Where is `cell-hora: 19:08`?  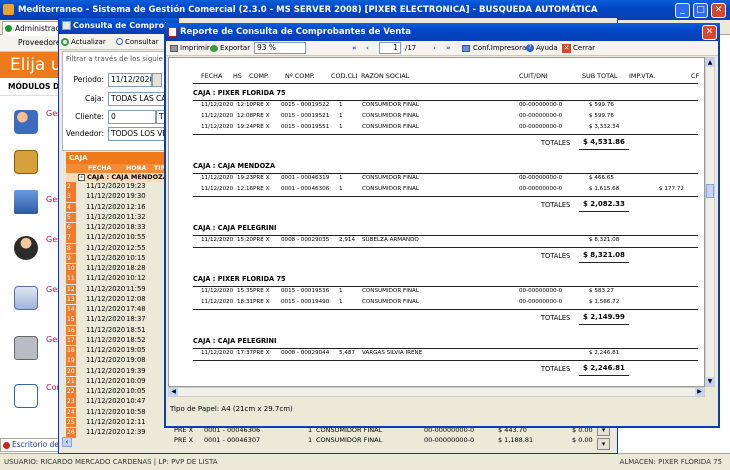 cell-hora: 19:08 is located at coordinates (136, 360).